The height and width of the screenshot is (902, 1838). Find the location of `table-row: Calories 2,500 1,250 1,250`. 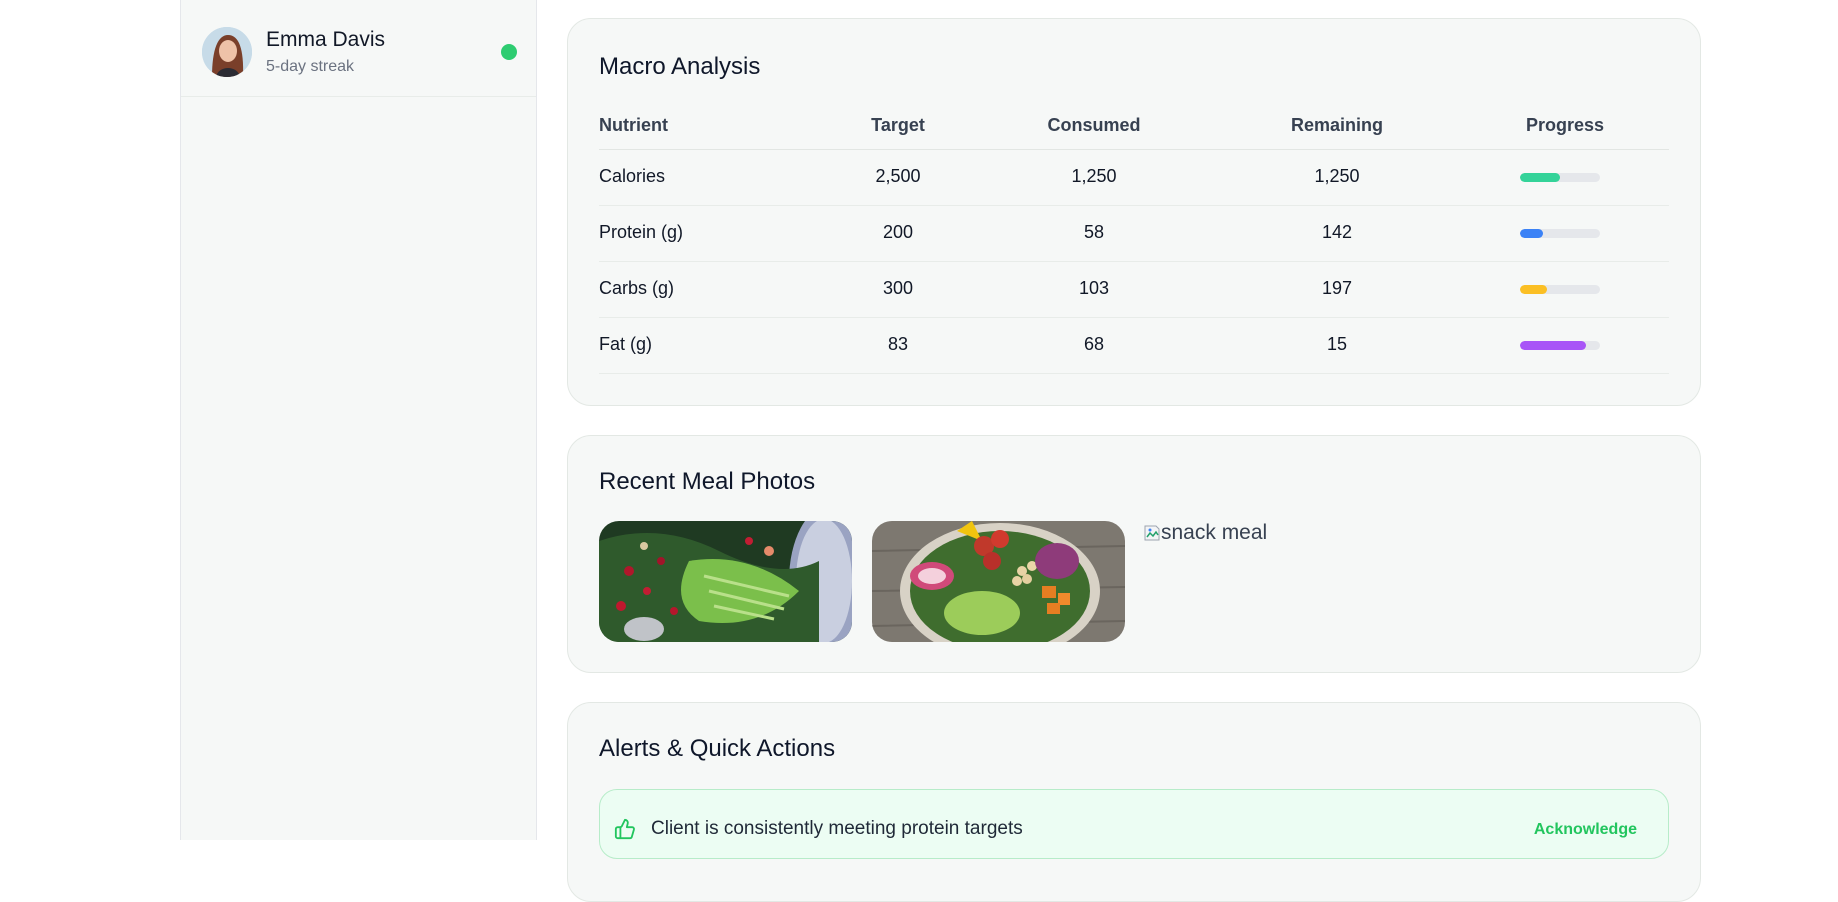

table-row: Calories 2,500 1,250 1,250 is located at coordinates (1134, 178).